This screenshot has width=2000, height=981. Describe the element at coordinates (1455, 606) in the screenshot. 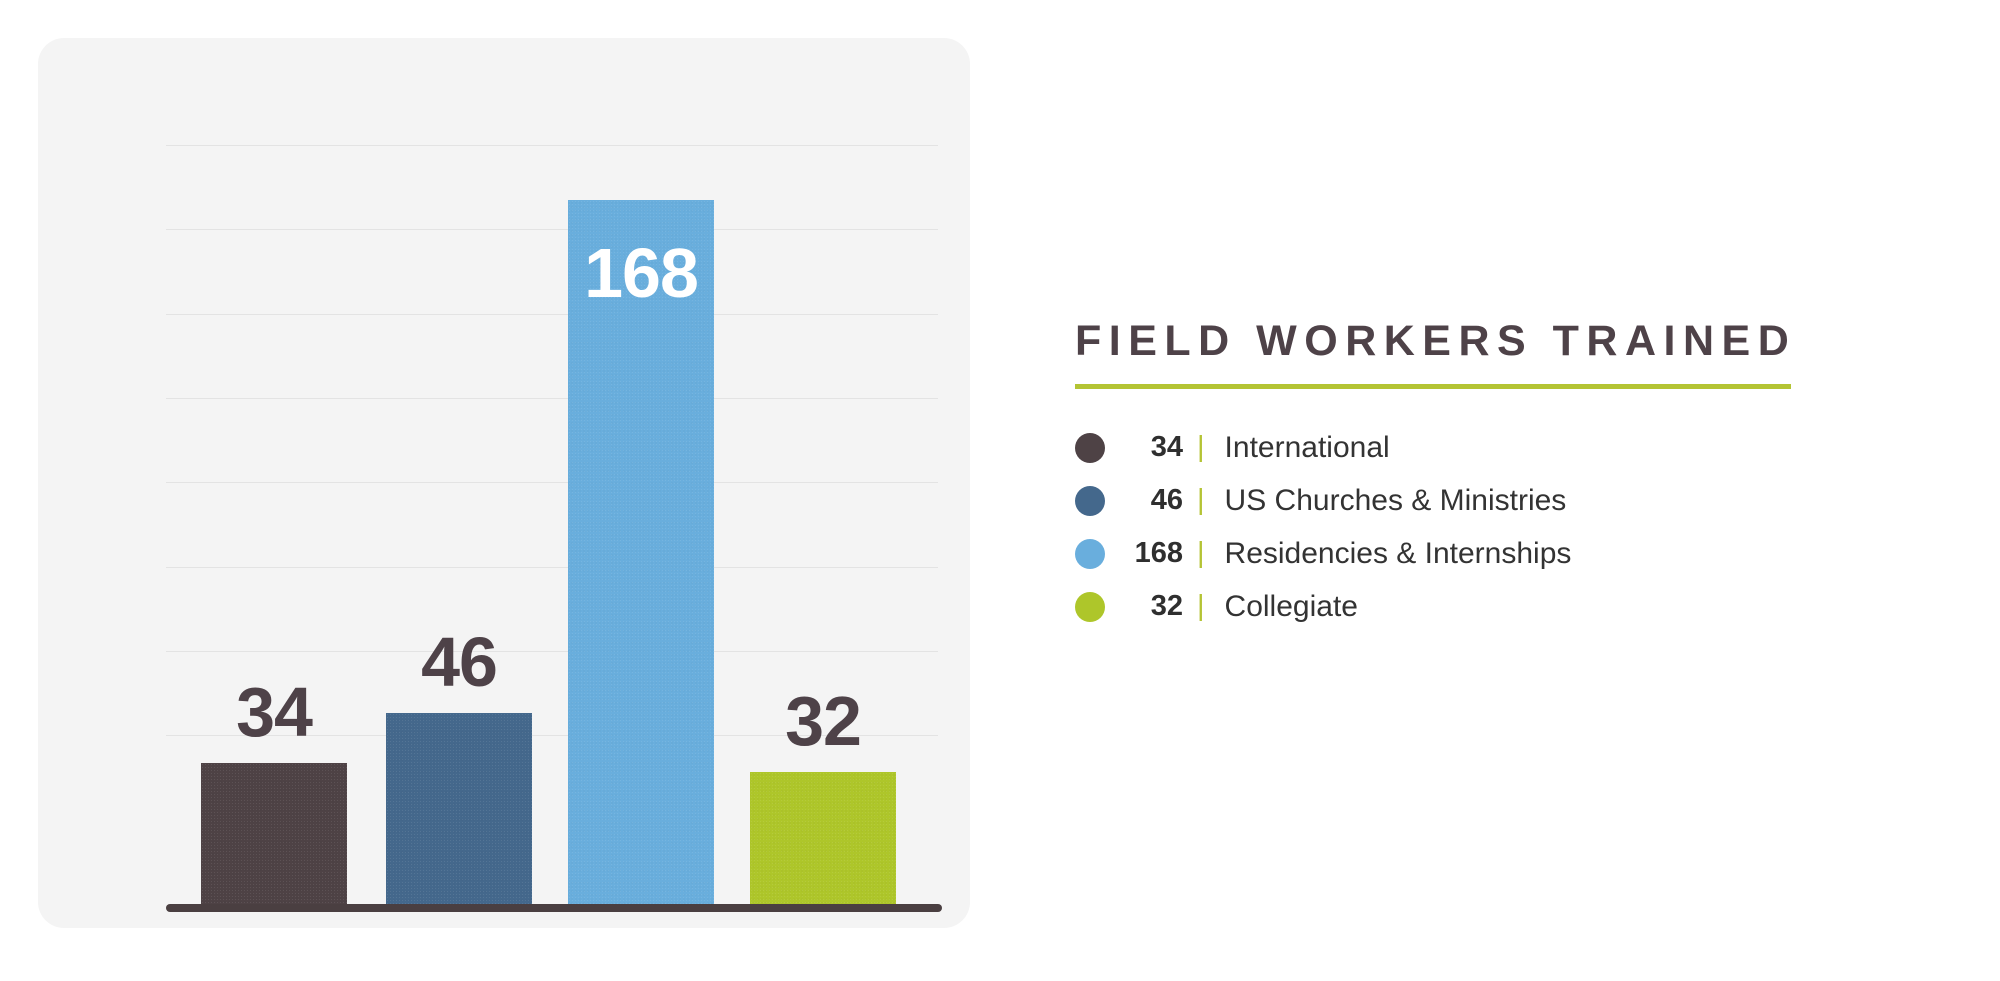

I see `legend-item: 32 | Collegiate` at that location.